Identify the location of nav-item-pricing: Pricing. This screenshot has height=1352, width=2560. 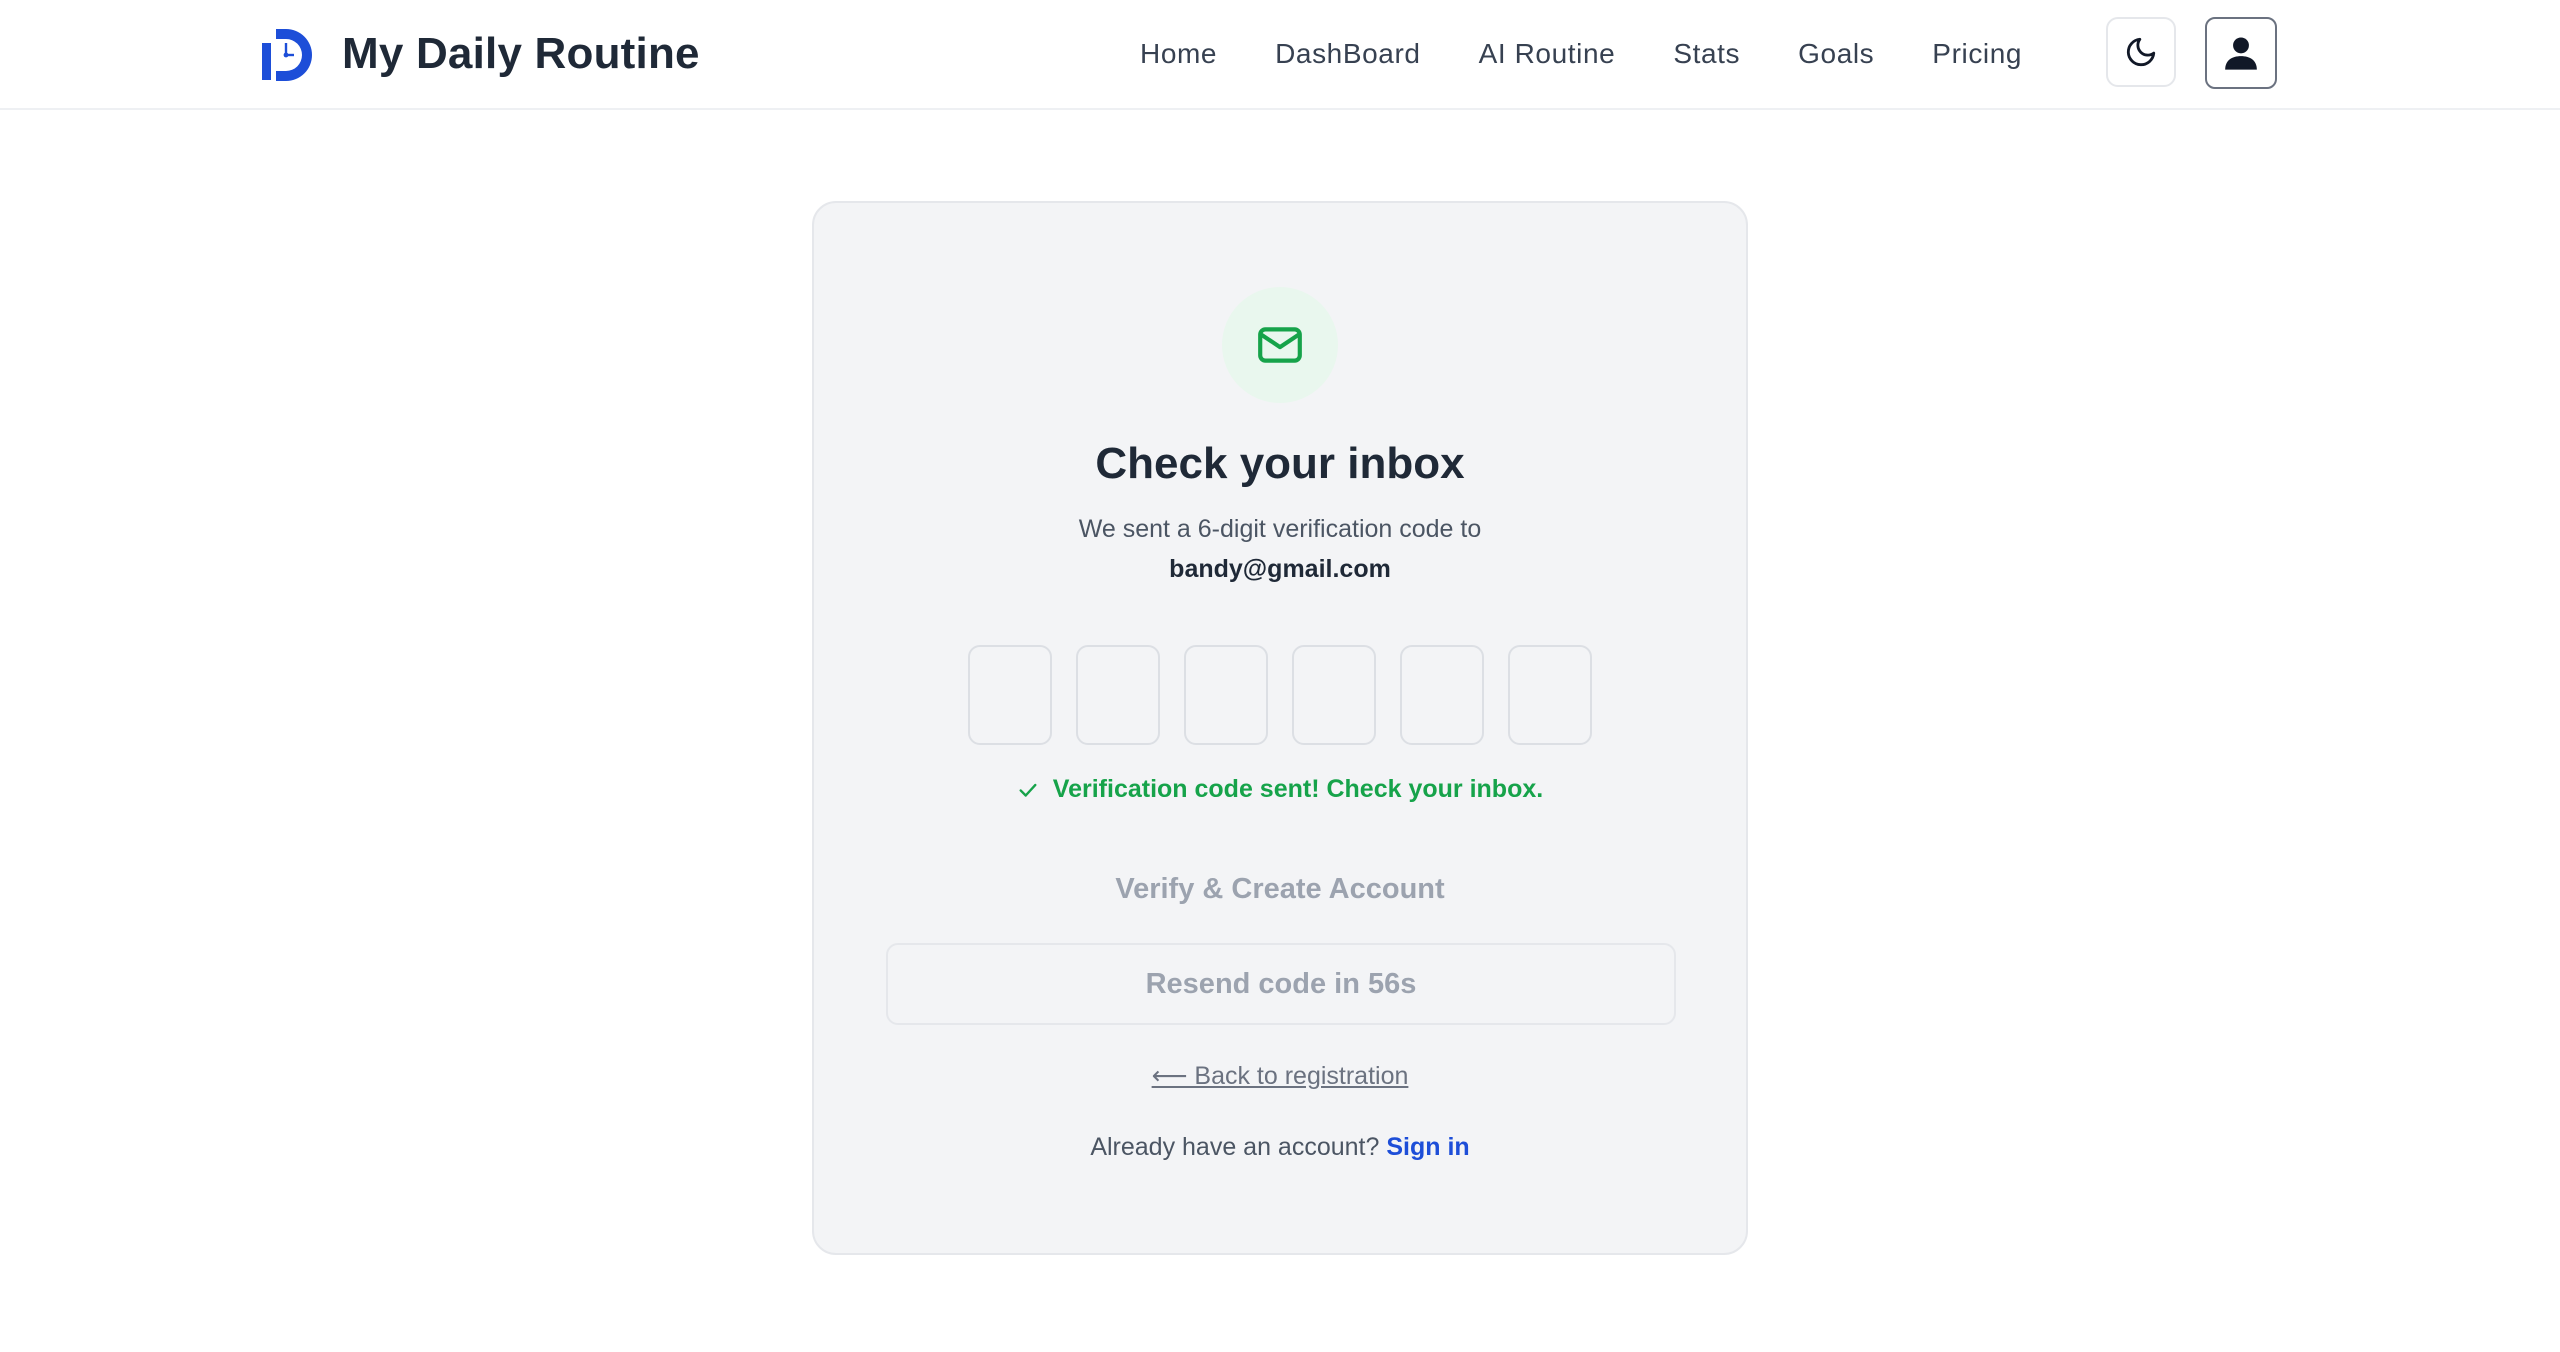
(1977, 54).